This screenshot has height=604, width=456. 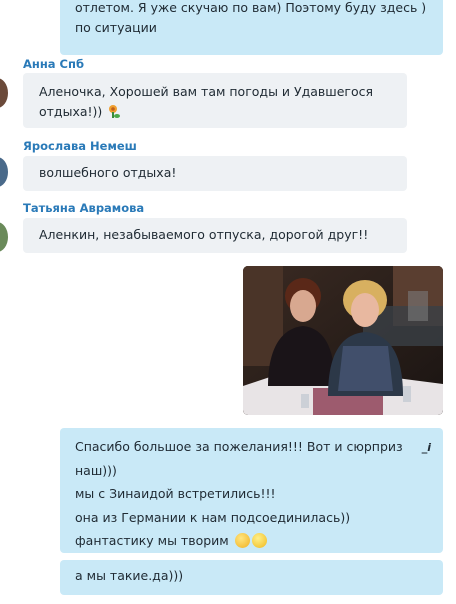 What do you see at coordinates (71, 111) in the screenshot?
I see `message-line: отдыха!))` at bounding box center [71, 111].